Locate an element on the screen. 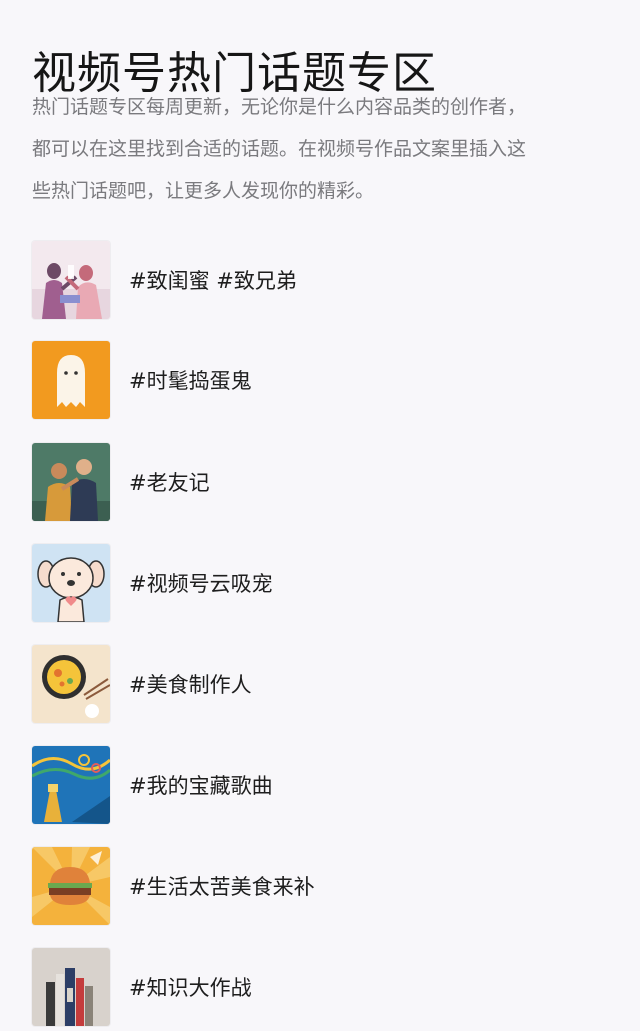 The height and width of the screenshot is (1031, 640). puppy-icon is located at coordinates (71, 583).